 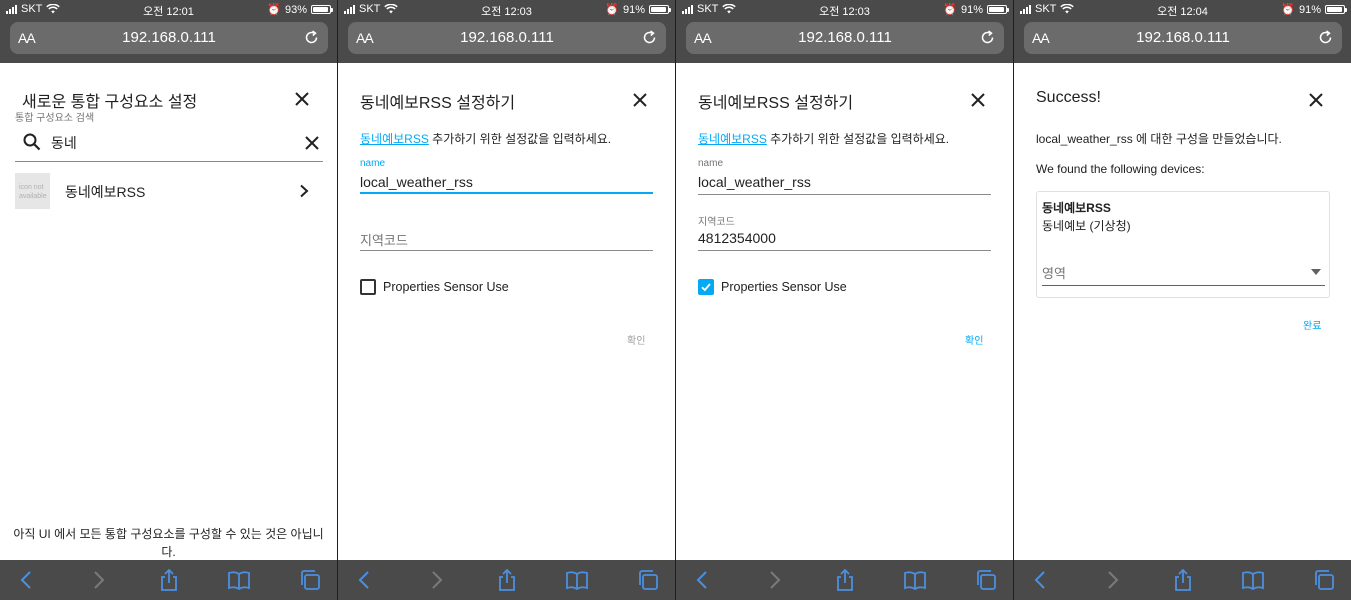 What do you see at coordinates (168, 9) in the screenshot?
I see `status-bar: SKT 오전 12:01 ⏰ 93%` at bounding box center [168, 9].